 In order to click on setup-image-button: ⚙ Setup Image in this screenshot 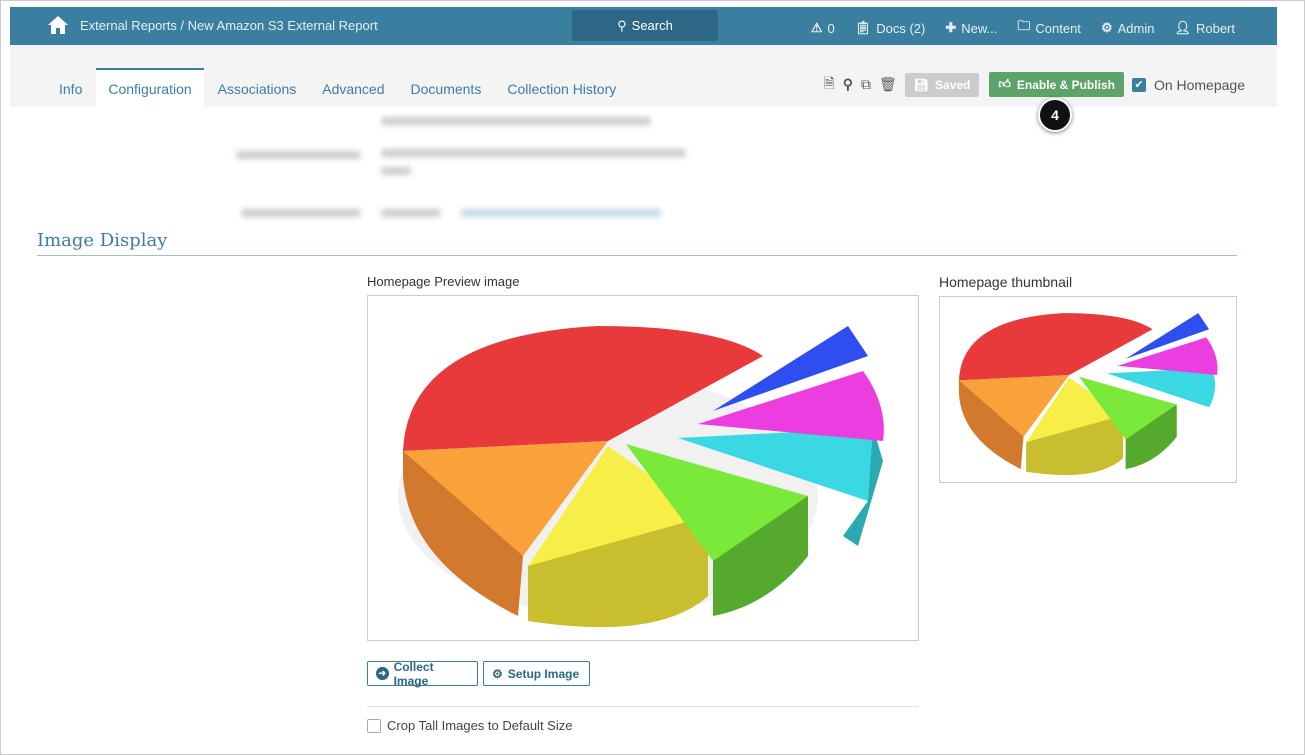, I will do `click(536, 673)`.